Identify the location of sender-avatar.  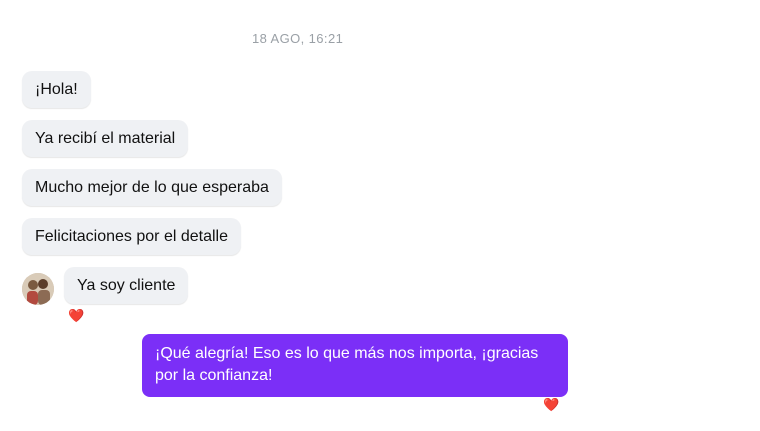
(38, 289).